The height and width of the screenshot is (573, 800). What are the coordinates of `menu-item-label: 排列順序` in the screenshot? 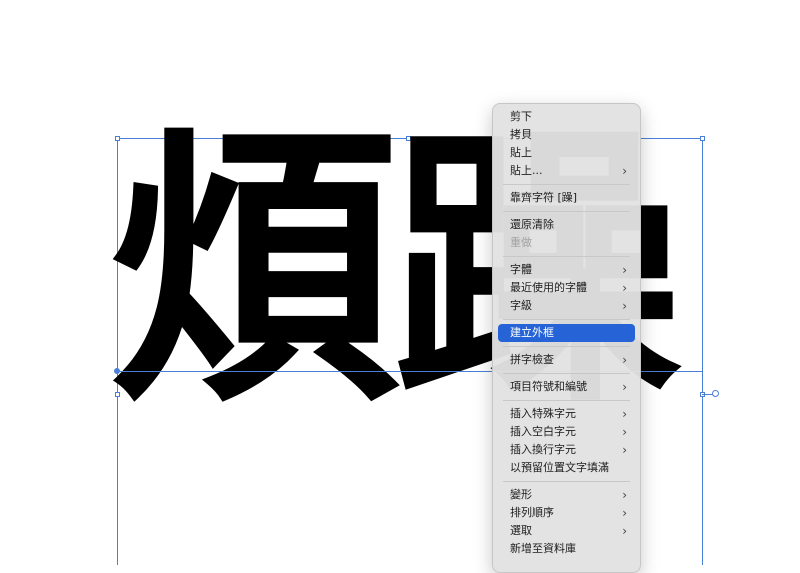 It's located at (532, 512).